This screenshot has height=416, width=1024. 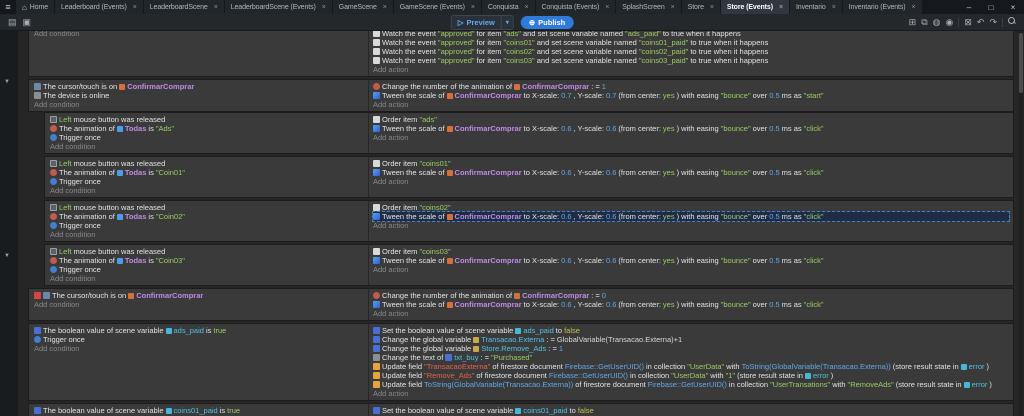 I want to click on action-row: Order item "coins02", so click(x=691, y=207).